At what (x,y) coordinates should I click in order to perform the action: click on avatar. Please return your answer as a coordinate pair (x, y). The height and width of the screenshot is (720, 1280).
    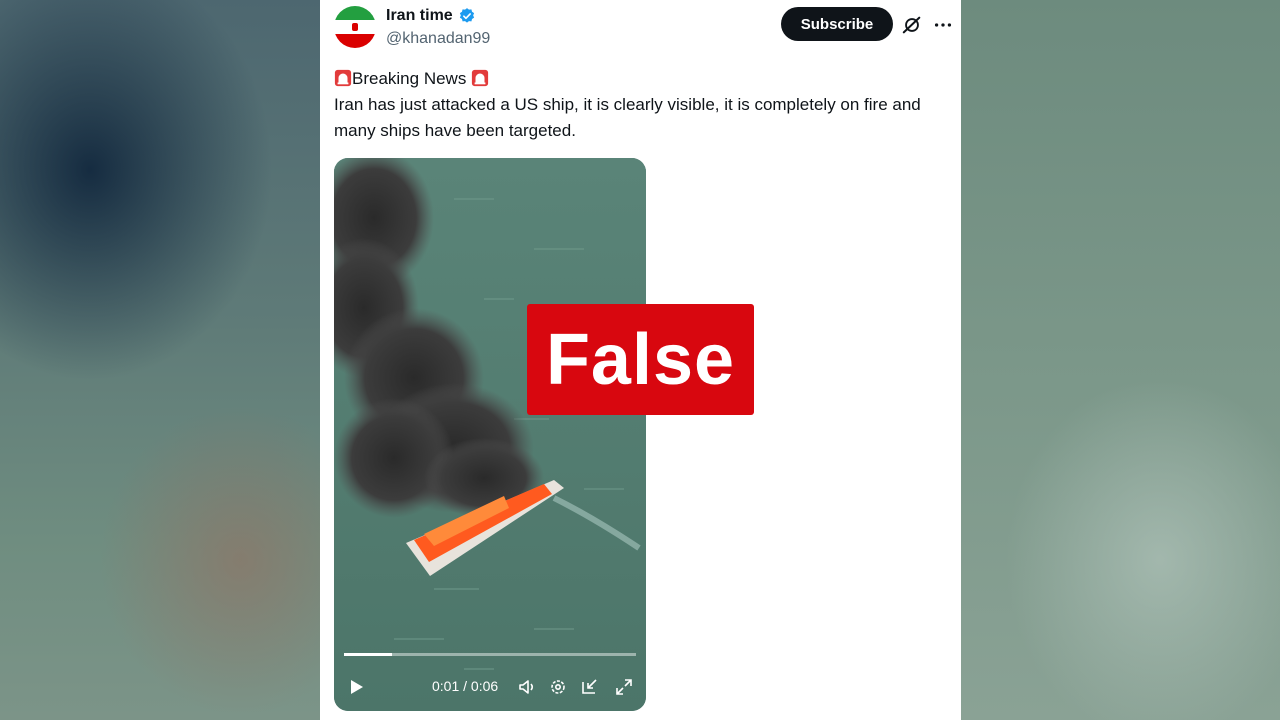
    Looking at the image, I should click on (355, 27).